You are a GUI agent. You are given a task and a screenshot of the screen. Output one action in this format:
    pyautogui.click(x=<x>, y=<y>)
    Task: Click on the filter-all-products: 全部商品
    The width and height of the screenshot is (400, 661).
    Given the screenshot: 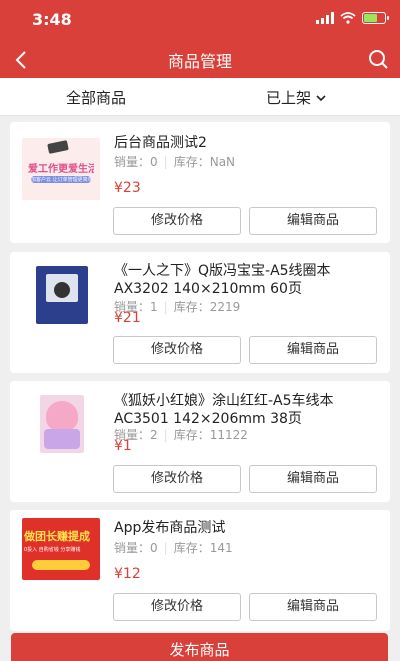 What is the action you would take?
    pyautogui.click(x=96, y=97)
    